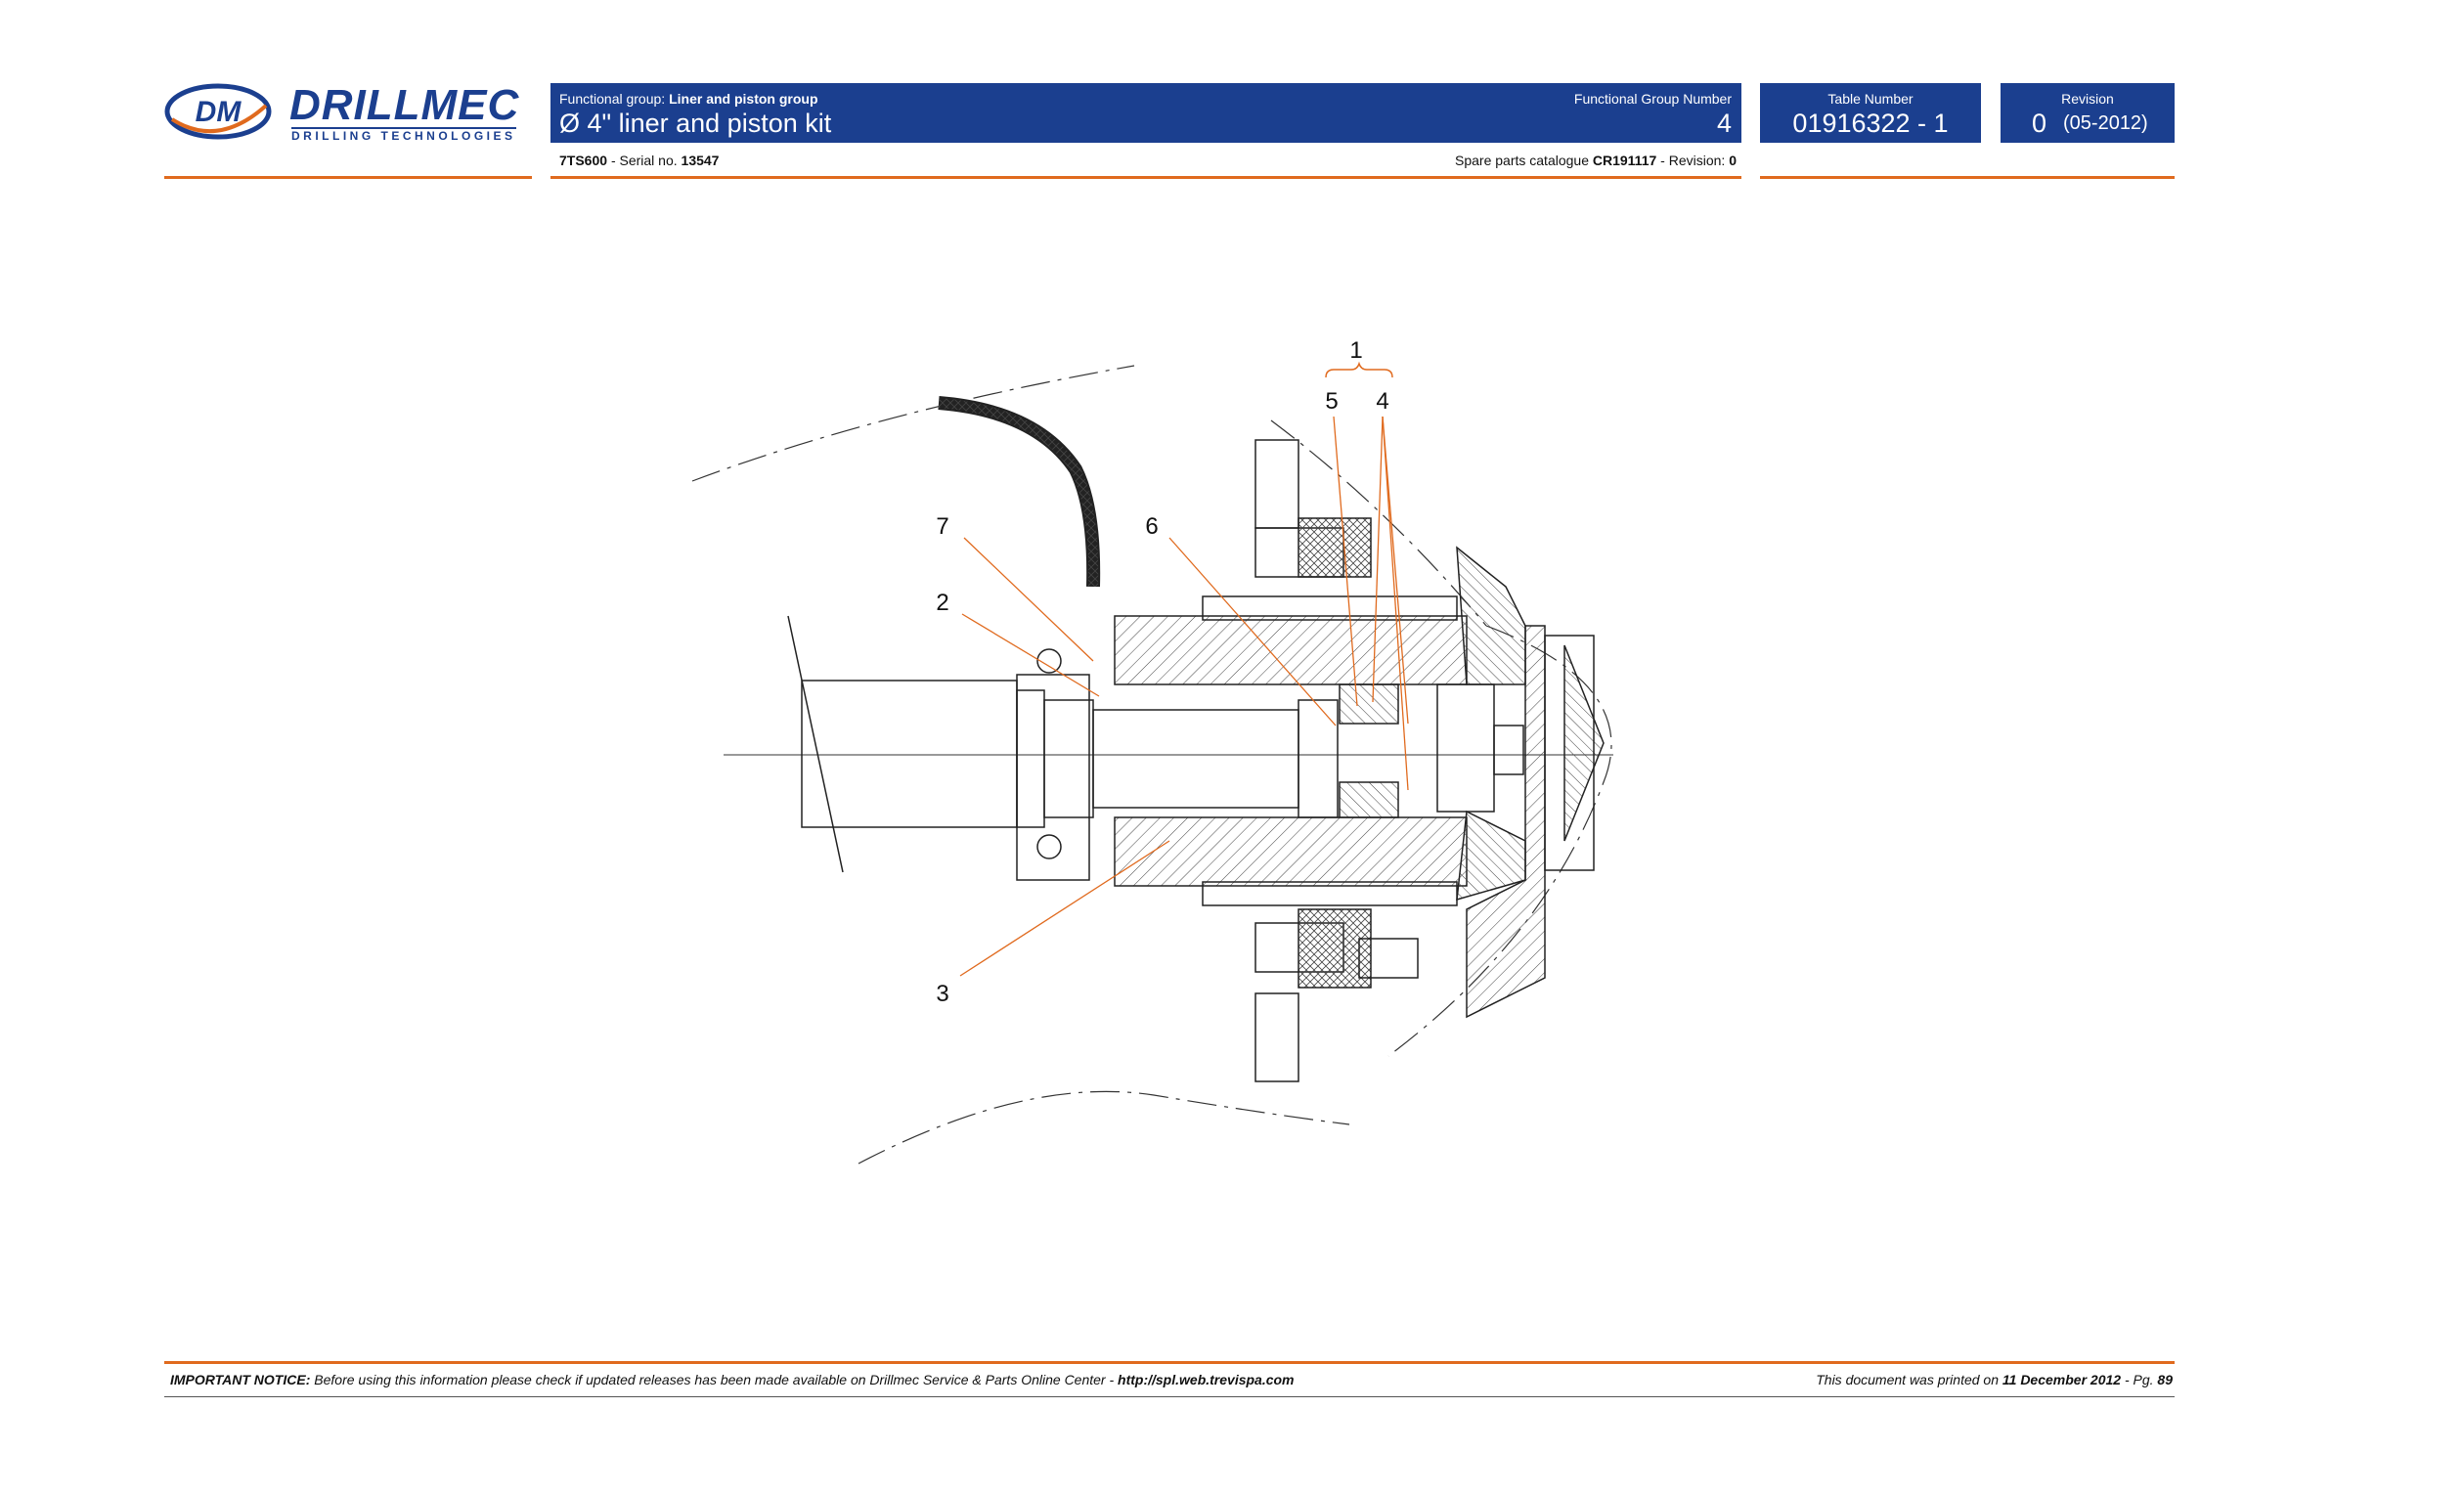  Describe the element at coordinates (240, 1379) in the screenshot. I see `notice-label: IMPORTANT NOTICE:` at that location.